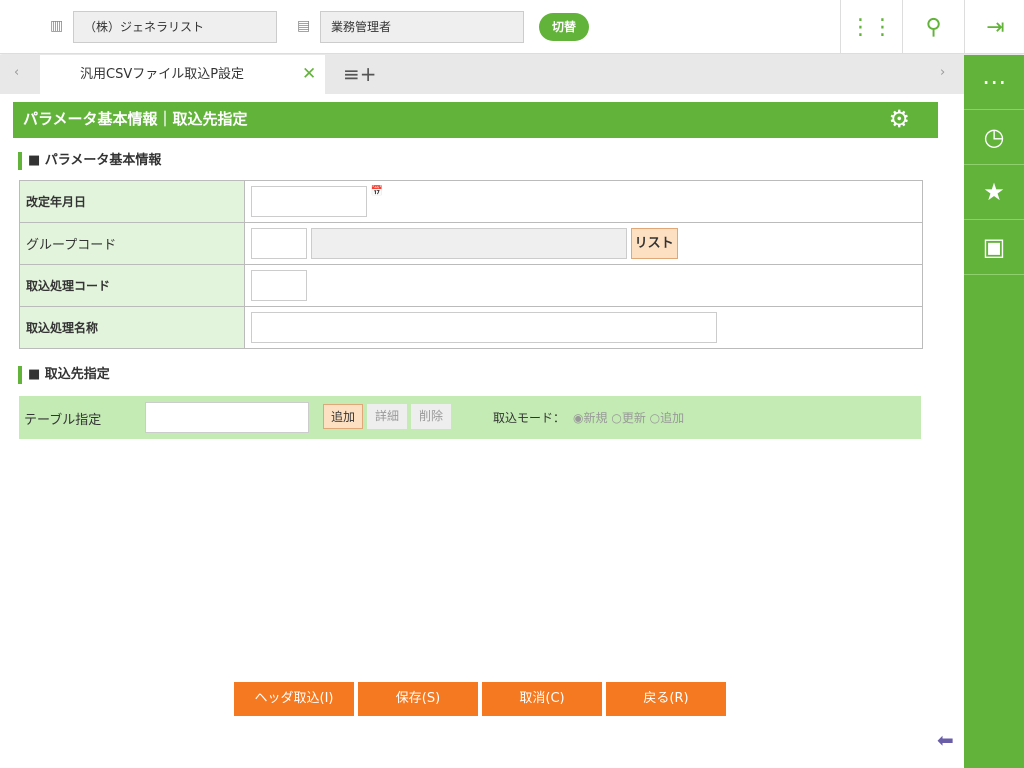 The image size is (1024, 768). I want to click on row-label: 取込処理コード, so click(132, 285).